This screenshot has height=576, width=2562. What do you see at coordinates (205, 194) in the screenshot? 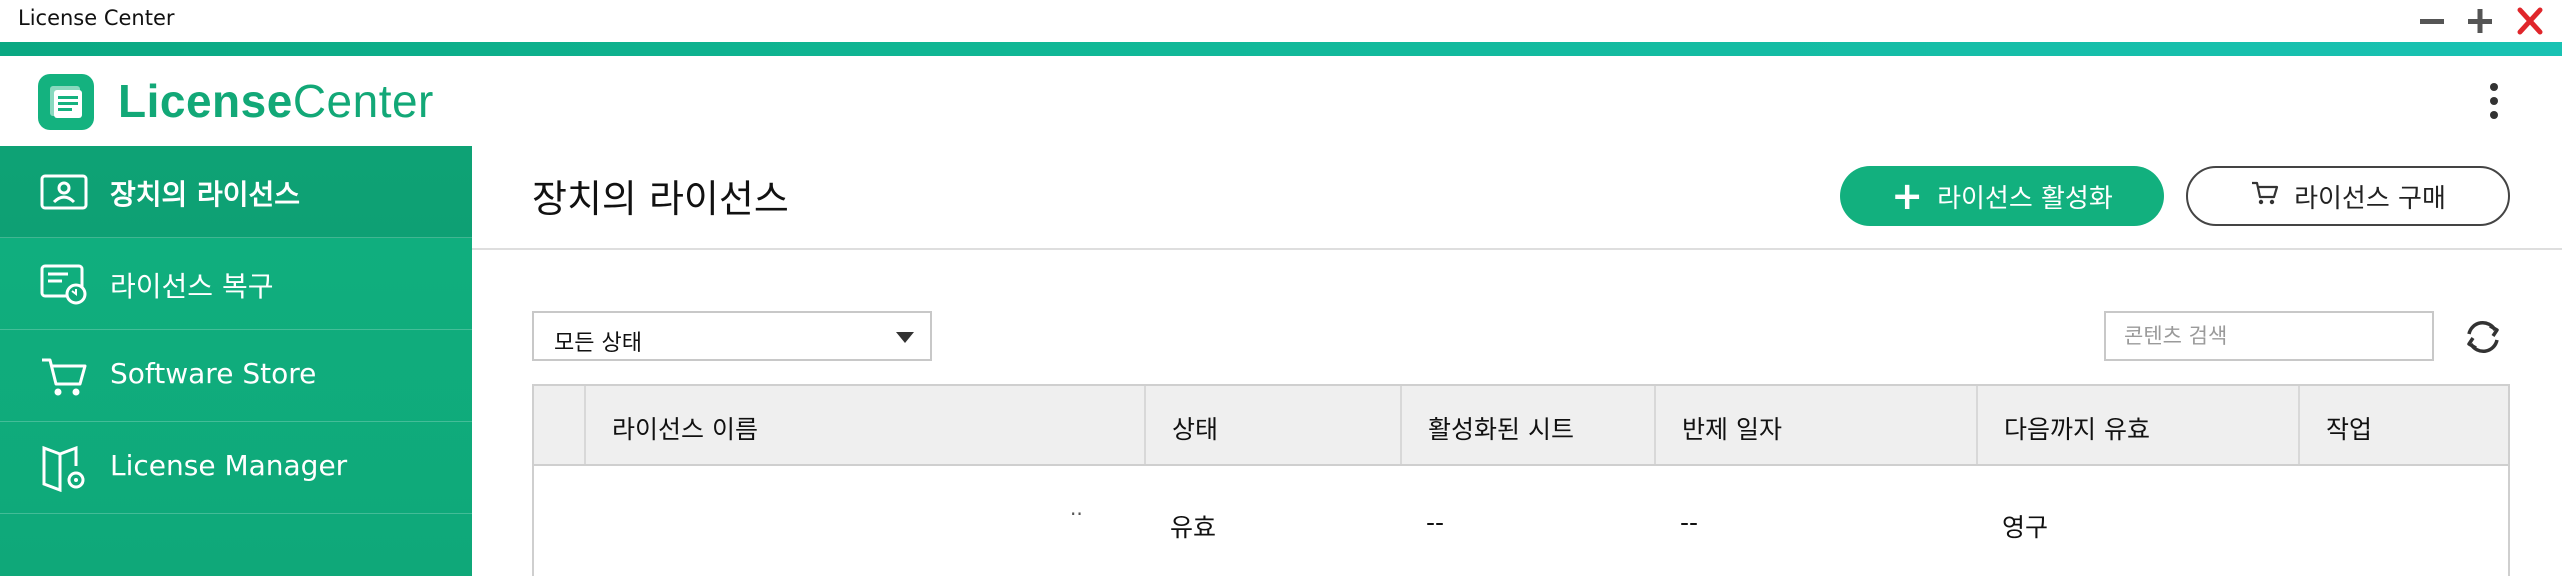
I see `sidebar-item-label: 장치의 라이선스` at bounding box center [205, 194].